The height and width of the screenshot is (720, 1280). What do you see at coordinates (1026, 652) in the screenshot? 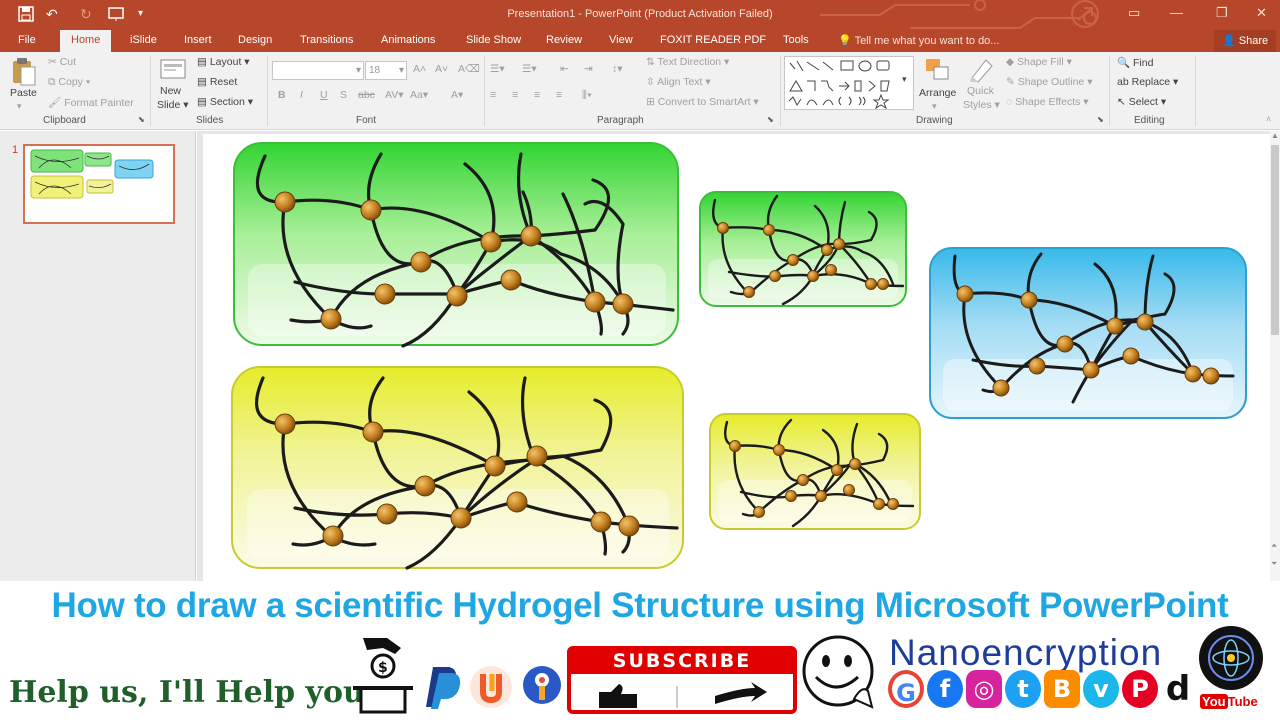
I see `brand-name: Nanoencryption` at bounding box center [1026, 652].